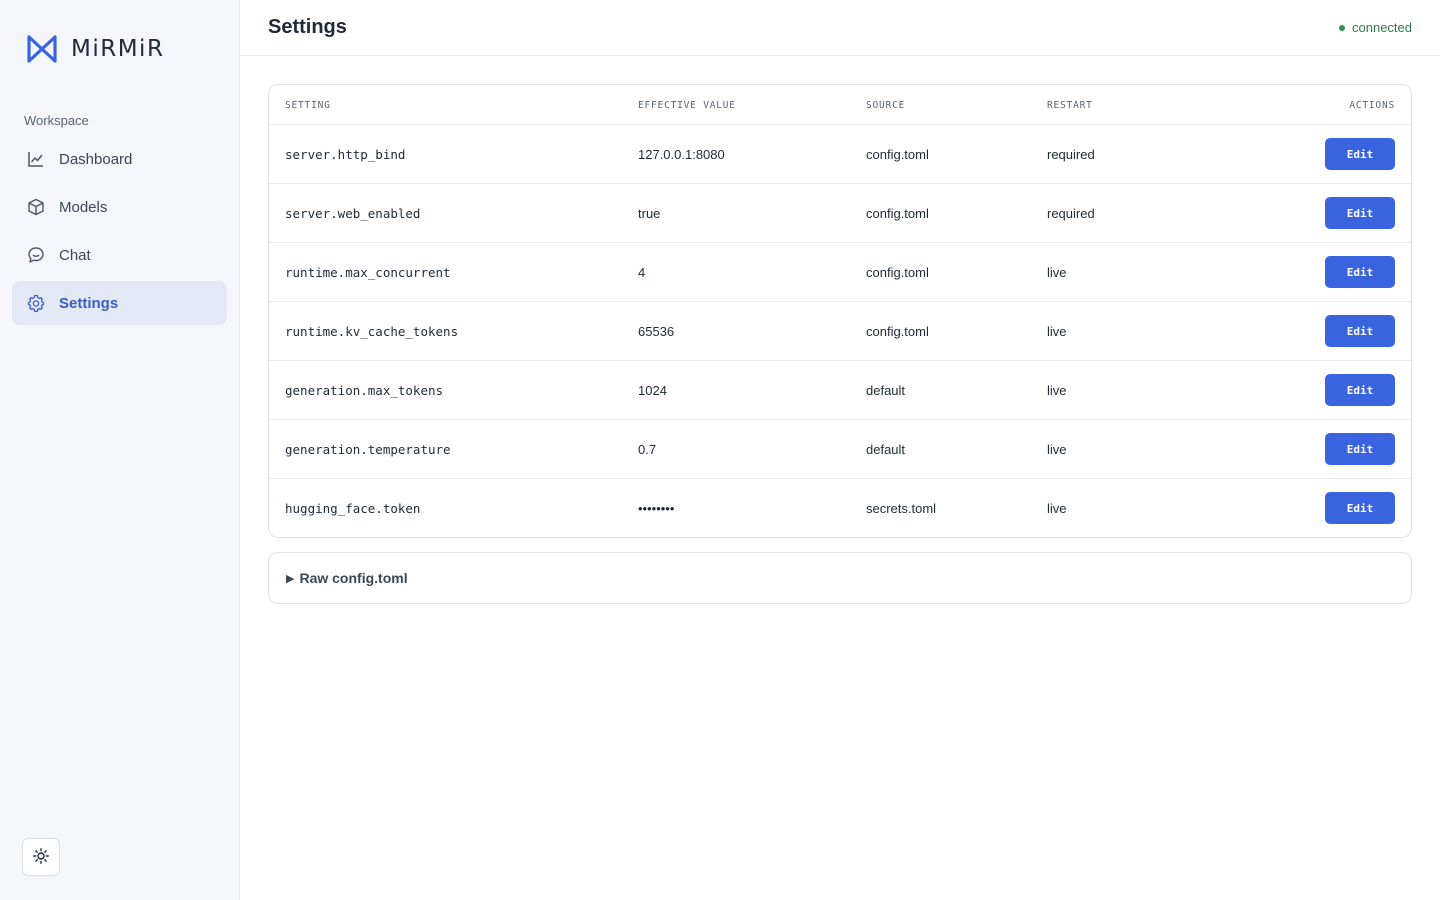 The height and width of the screenshot is (900, 1440). I want to click on sidebar-item-label: Chat, so click(75, 255).